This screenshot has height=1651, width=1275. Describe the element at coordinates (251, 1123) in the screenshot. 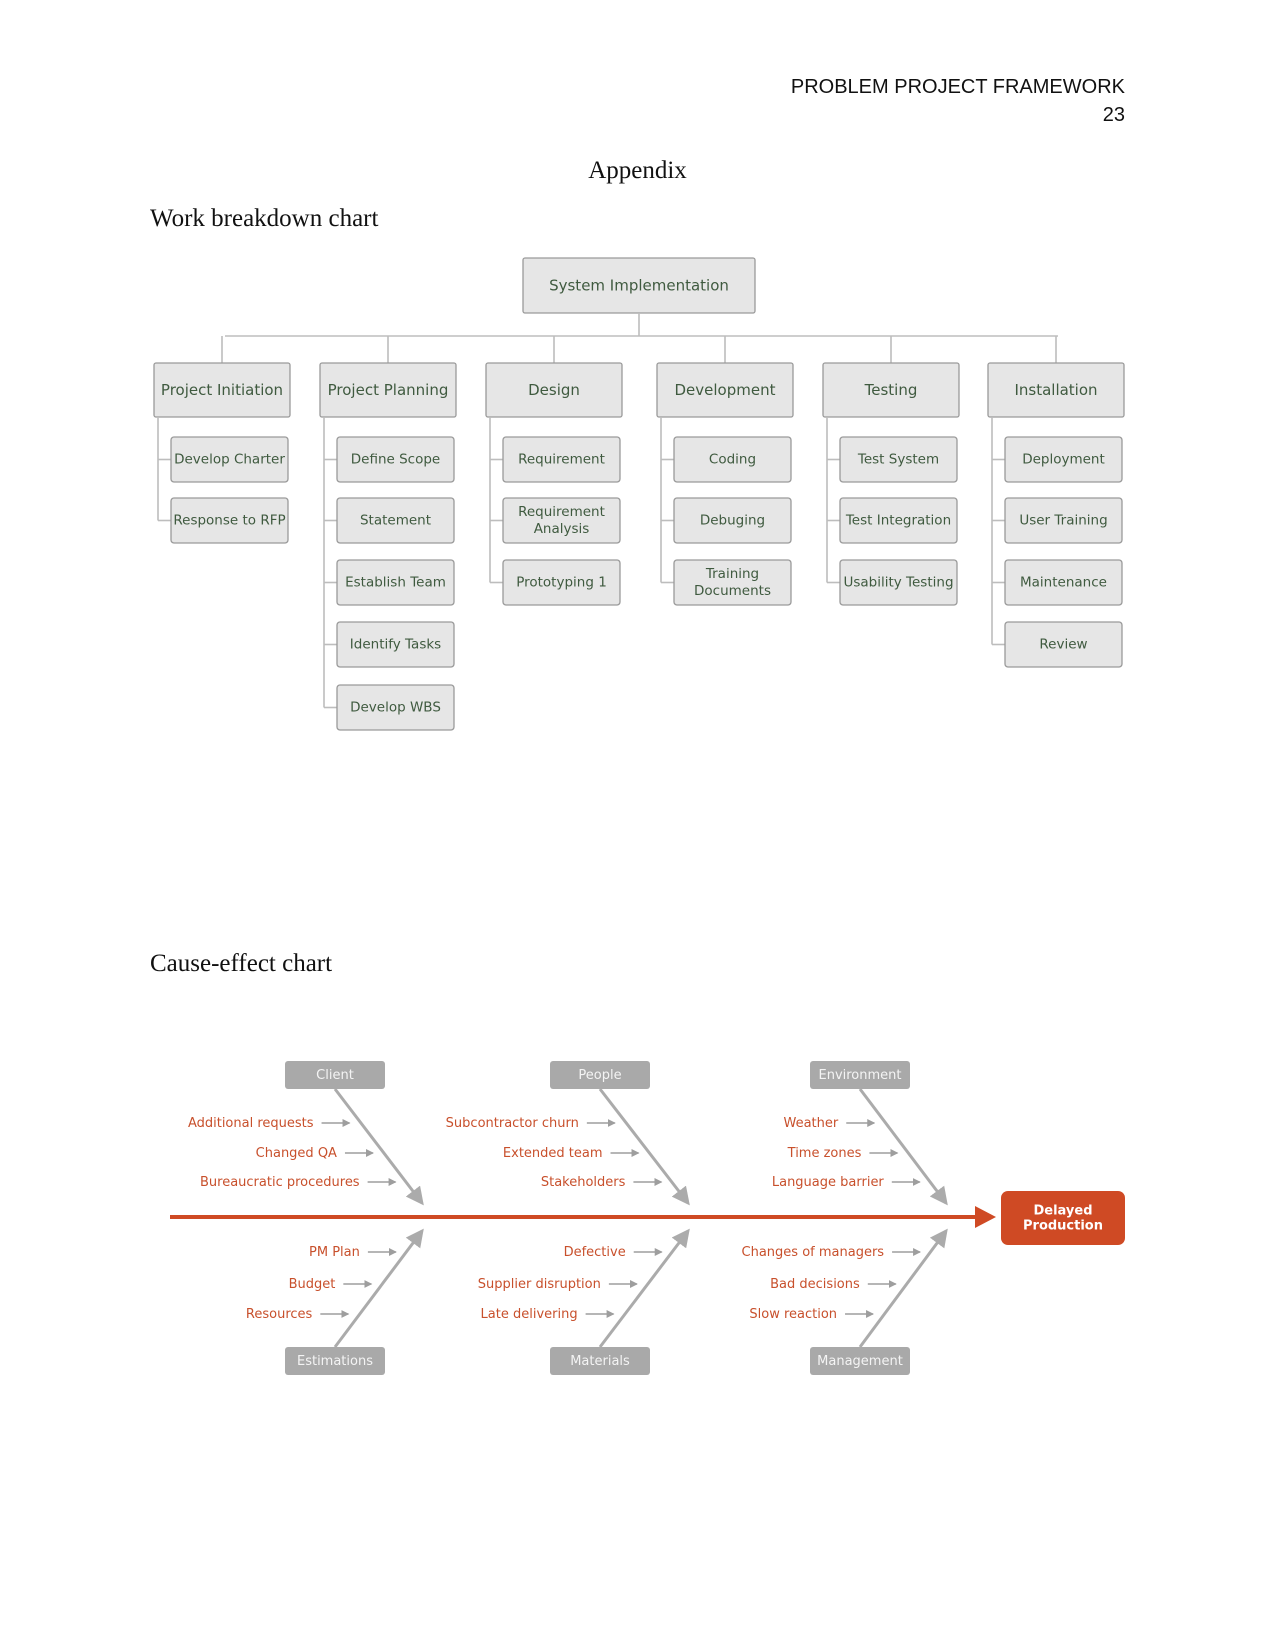

I see `cause-label: Additional requests` at that location.